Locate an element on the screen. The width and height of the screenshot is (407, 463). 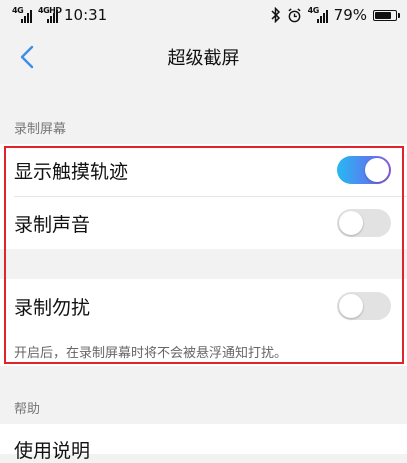
battery-icon is located at coordinates (386, 15).